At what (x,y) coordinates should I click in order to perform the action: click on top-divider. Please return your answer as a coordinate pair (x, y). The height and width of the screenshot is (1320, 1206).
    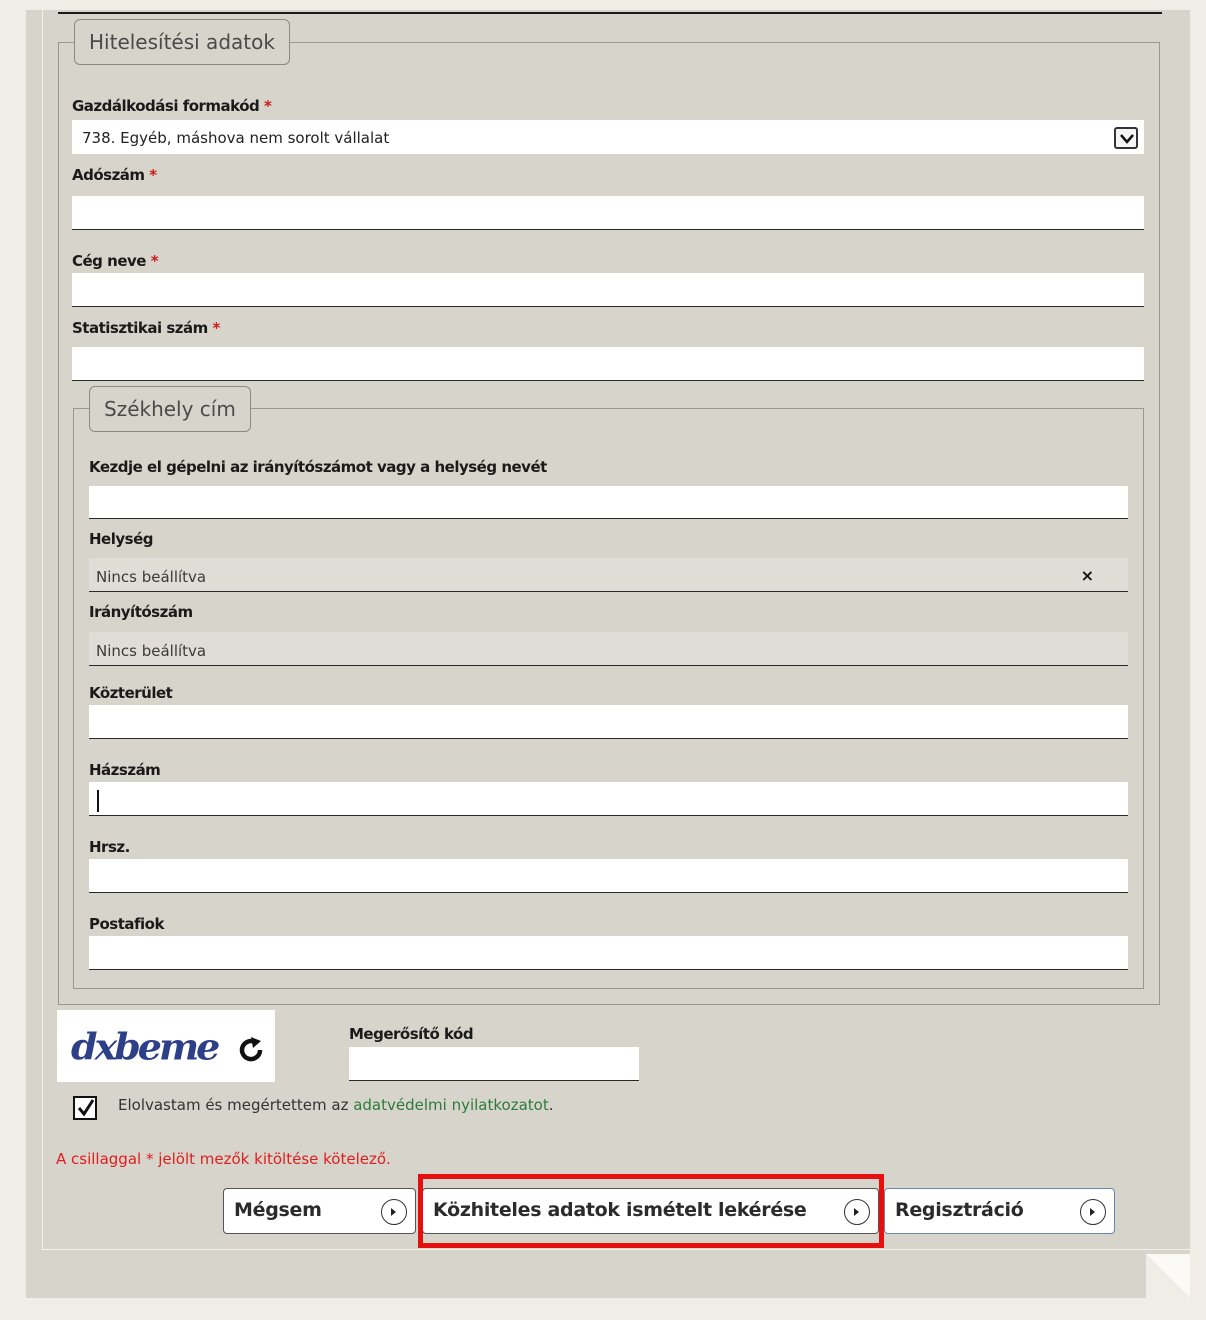
    Looking at the image, I should click on (610, 13).